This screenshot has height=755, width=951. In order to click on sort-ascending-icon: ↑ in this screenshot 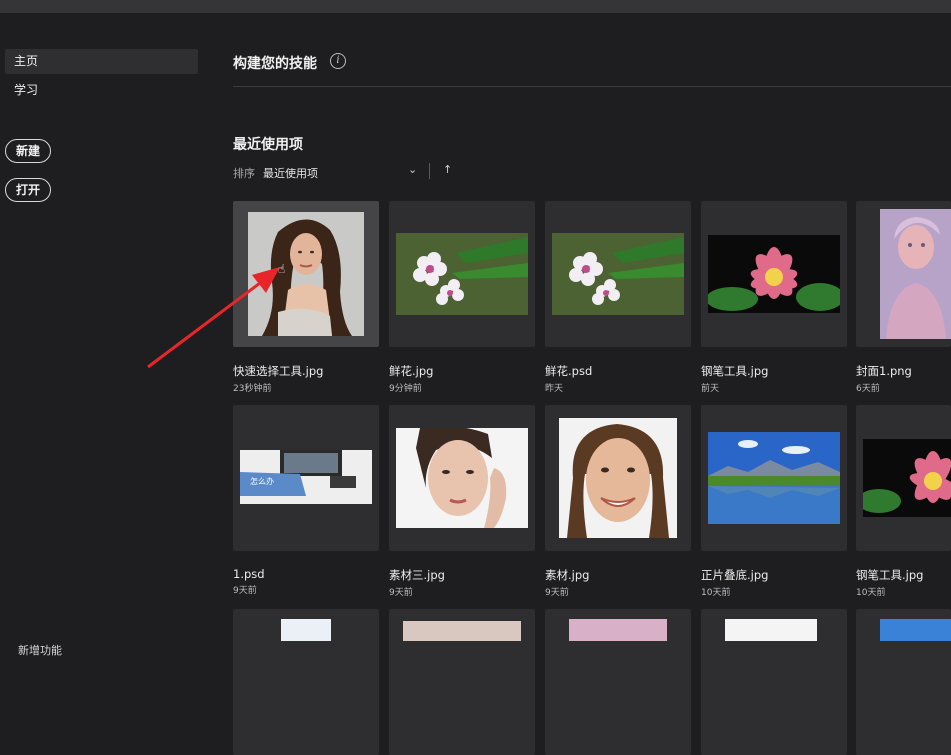, I will do `click(447, 169)`.